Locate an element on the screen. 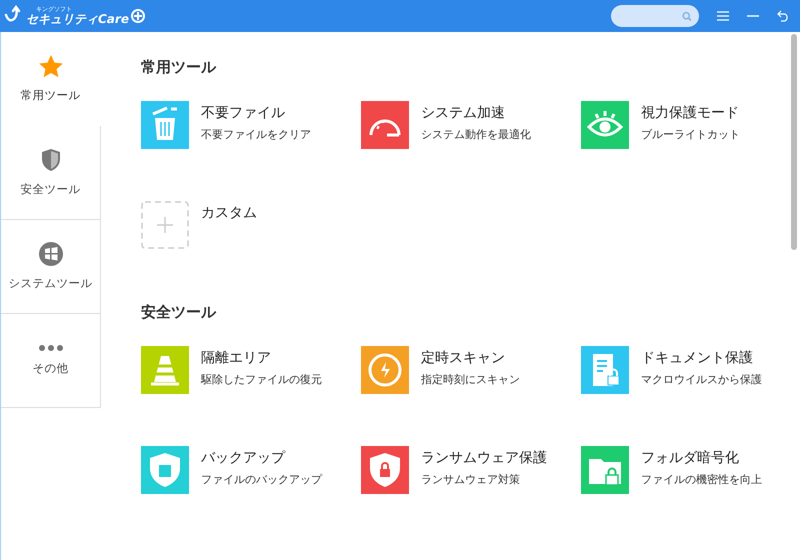 The height and width of the screenshot is (560, 800). tool-name: バックアップ is located at coordinates (261, 458).